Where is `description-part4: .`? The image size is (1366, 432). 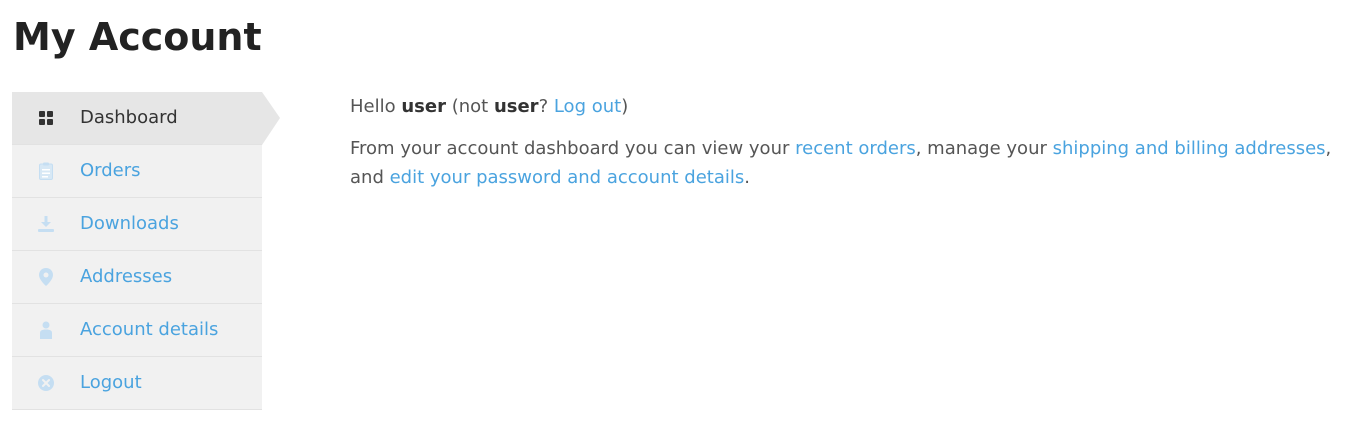 description-part4: . is located at coordinates (747, 177).